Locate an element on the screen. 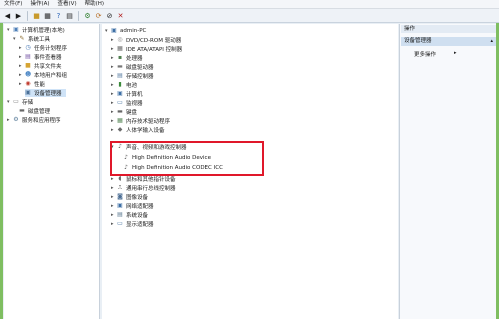 Image resolution: width=499 pixels, height=319 pixels. tree-item-local-users: ▸ ☻ 本地用户和组 is located at coordinates (43, 75).